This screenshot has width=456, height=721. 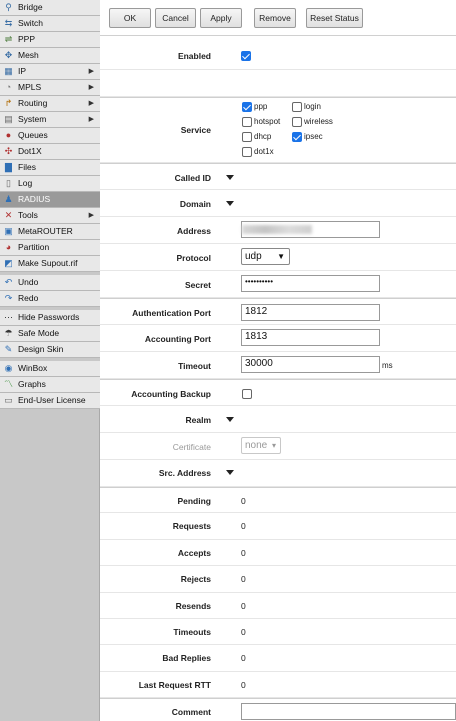 I want to click on sidebar-item-tools: ✕ Tools ▶, so click(x=50, y=216).